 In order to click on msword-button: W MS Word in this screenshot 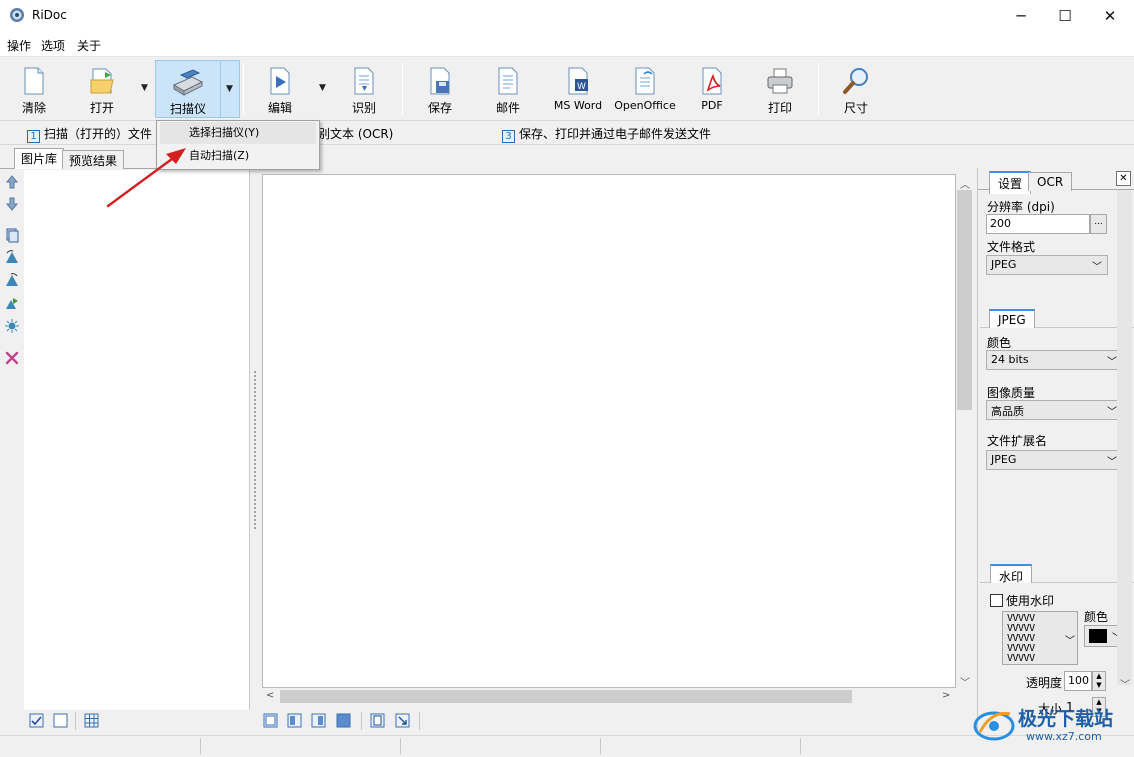, I will do `click(578, 89)`.